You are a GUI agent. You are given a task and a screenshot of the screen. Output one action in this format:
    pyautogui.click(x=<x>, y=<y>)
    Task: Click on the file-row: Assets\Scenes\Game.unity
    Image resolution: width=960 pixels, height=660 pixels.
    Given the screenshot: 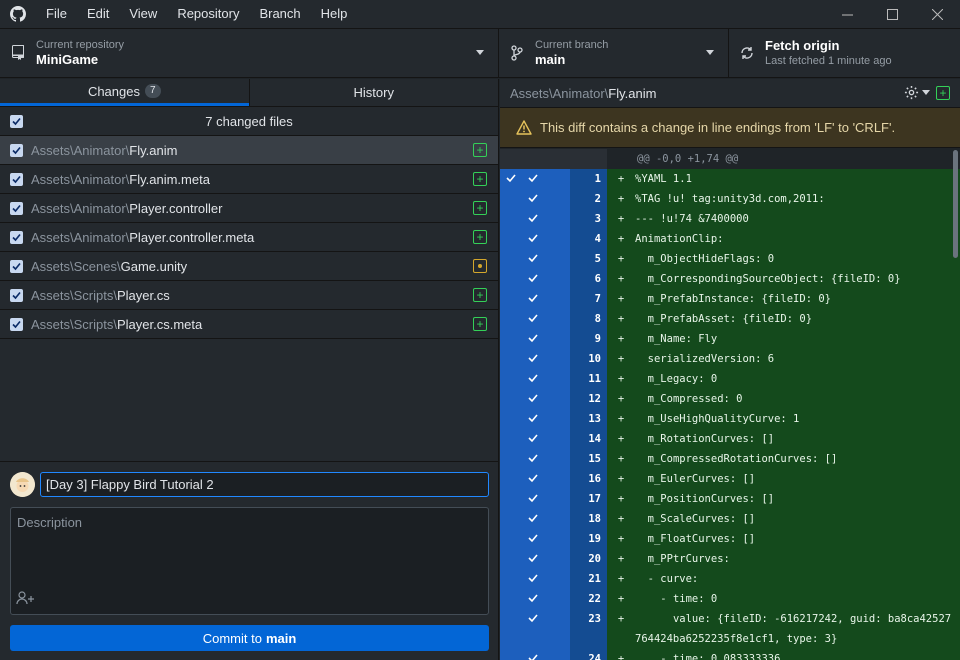 What is the action you would take?
    pyautogui.click(x=249, y=266)
    